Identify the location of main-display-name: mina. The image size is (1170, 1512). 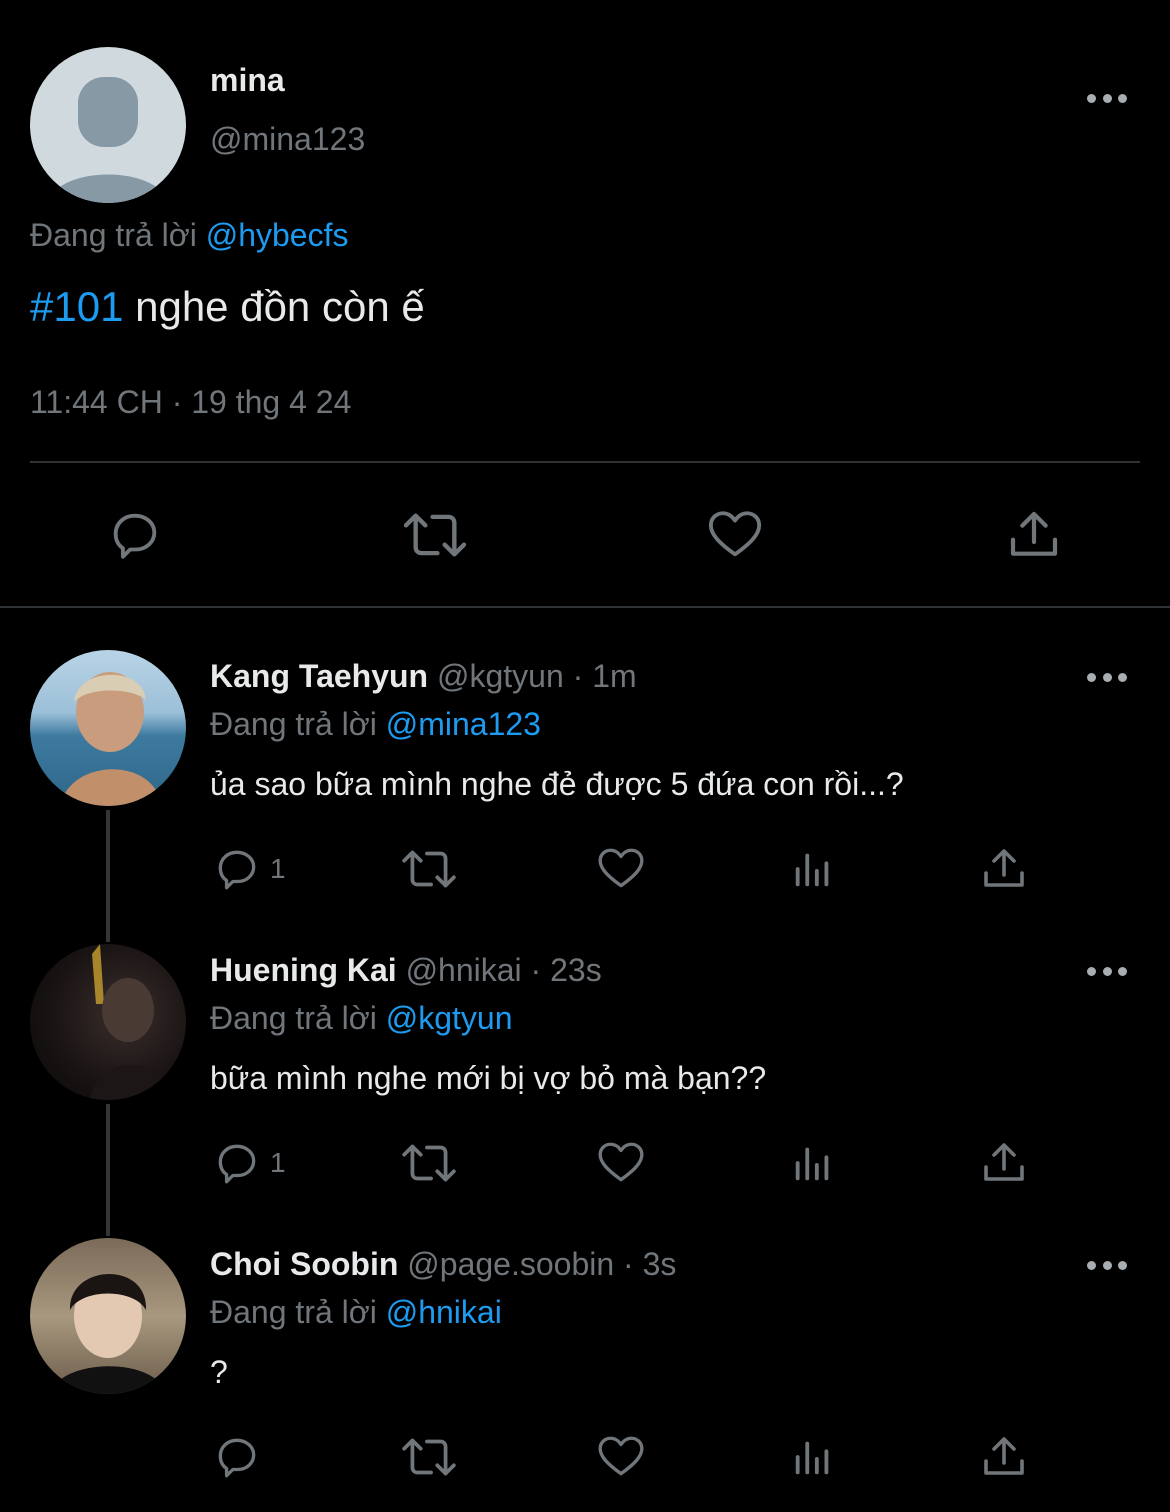
(247, 80).